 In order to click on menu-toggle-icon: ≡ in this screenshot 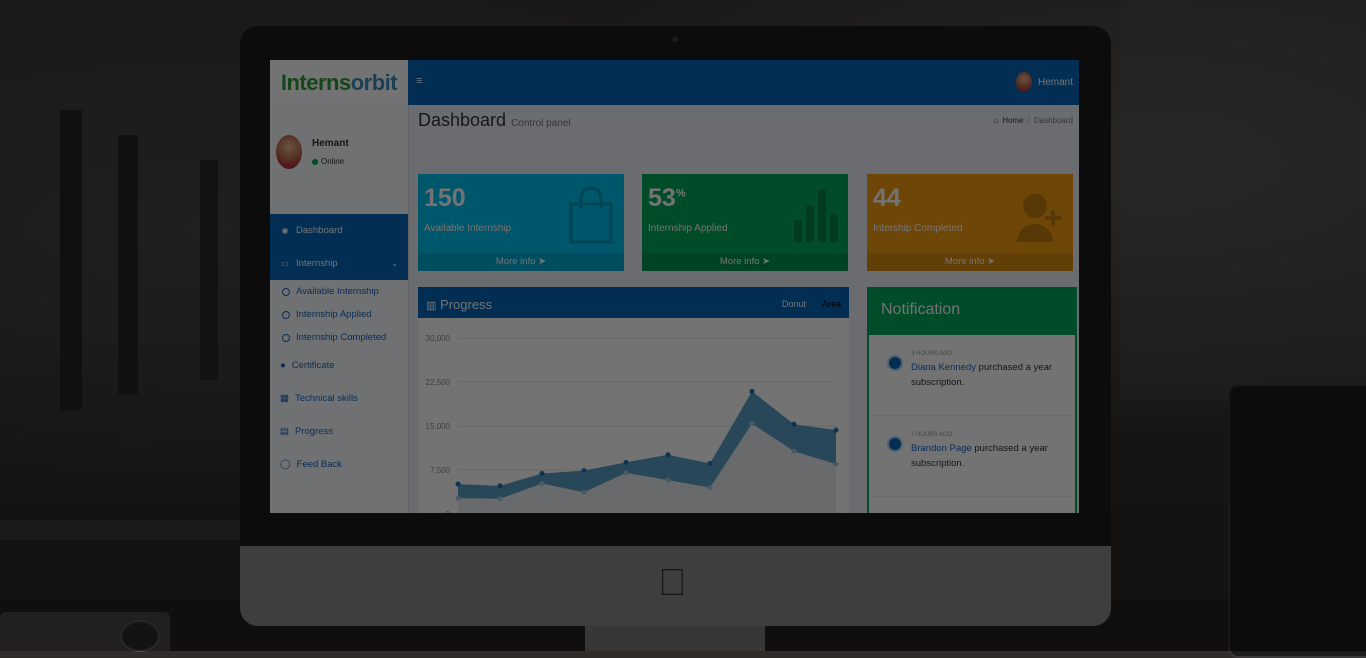, I will do `click(419, 81)`.